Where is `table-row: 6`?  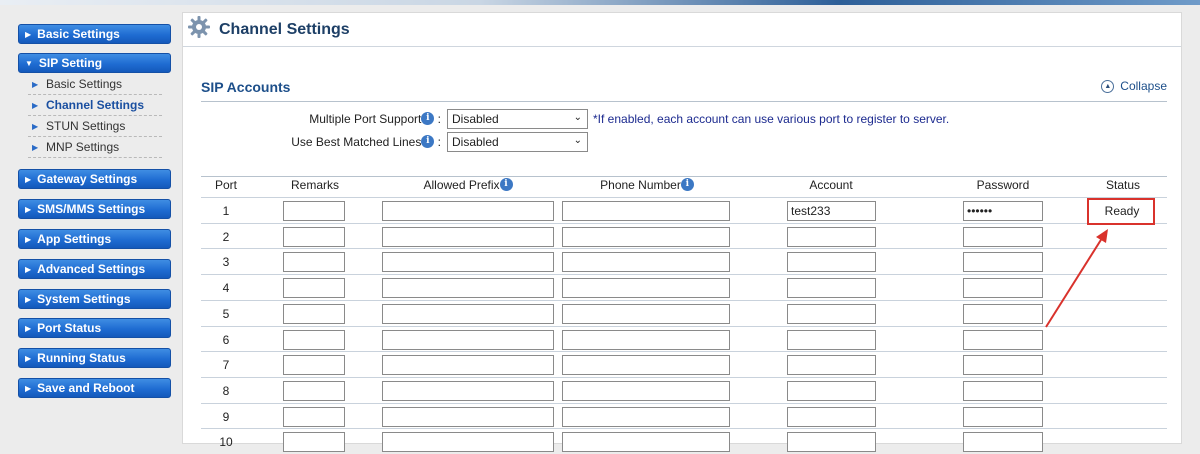
table-row: 6 is located at coordinates (684, 338).